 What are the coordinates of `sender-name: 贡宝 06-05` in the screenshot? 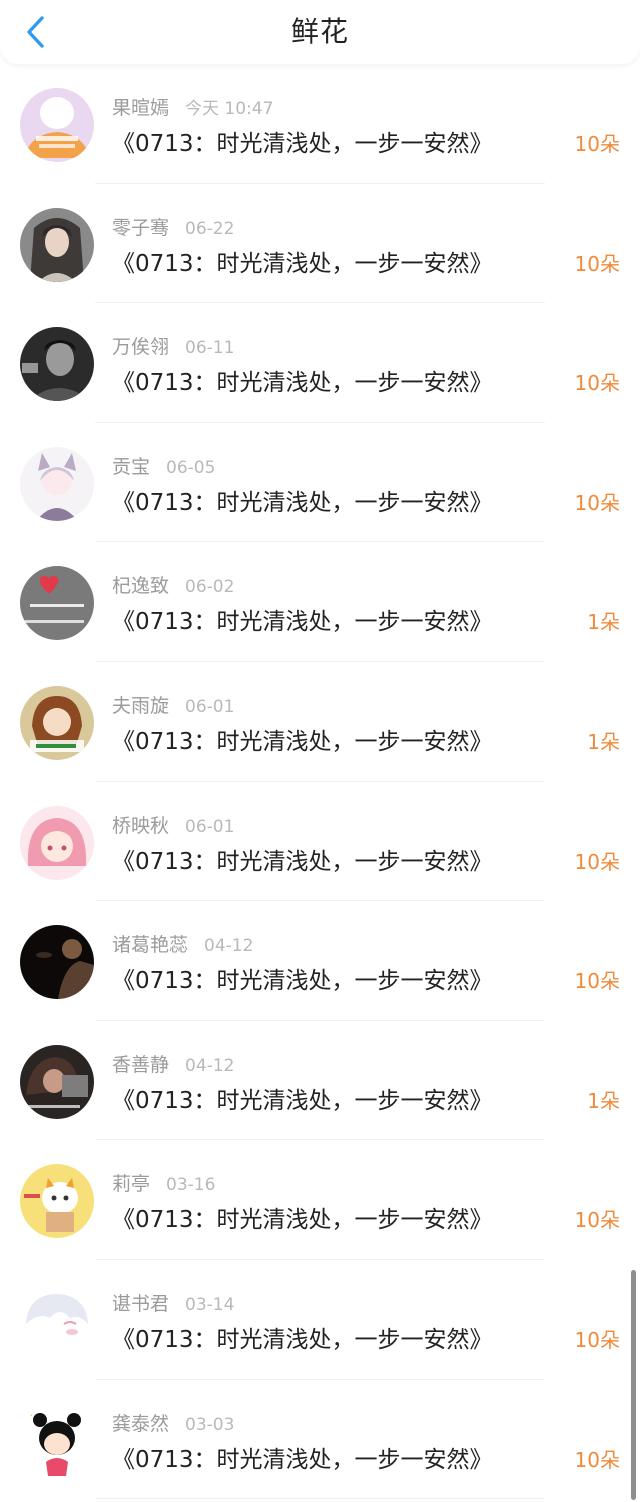 It's located at (163, 465).